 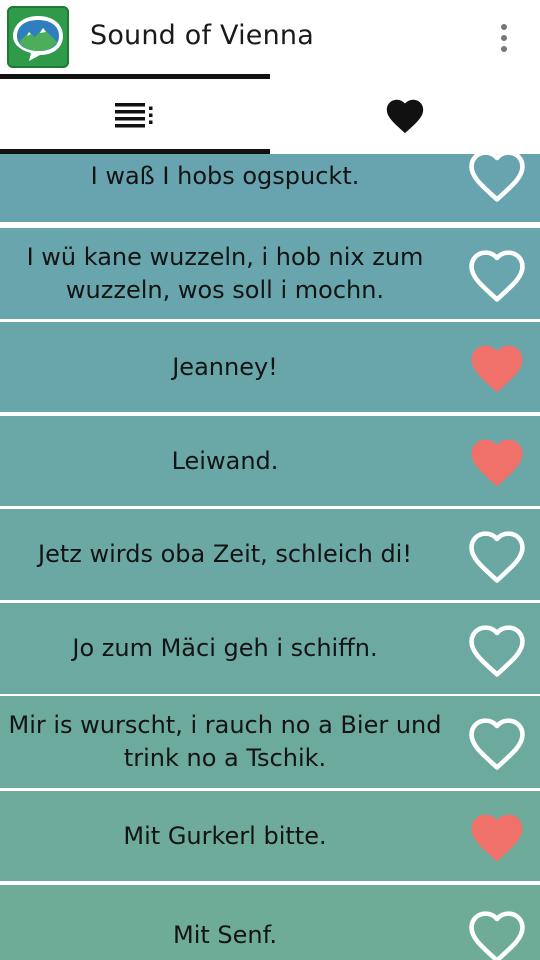 What do you see at coordinates (135, 76) in the screenshot?
I see `tab-list-top-bar` at bounding box center [135, 76].